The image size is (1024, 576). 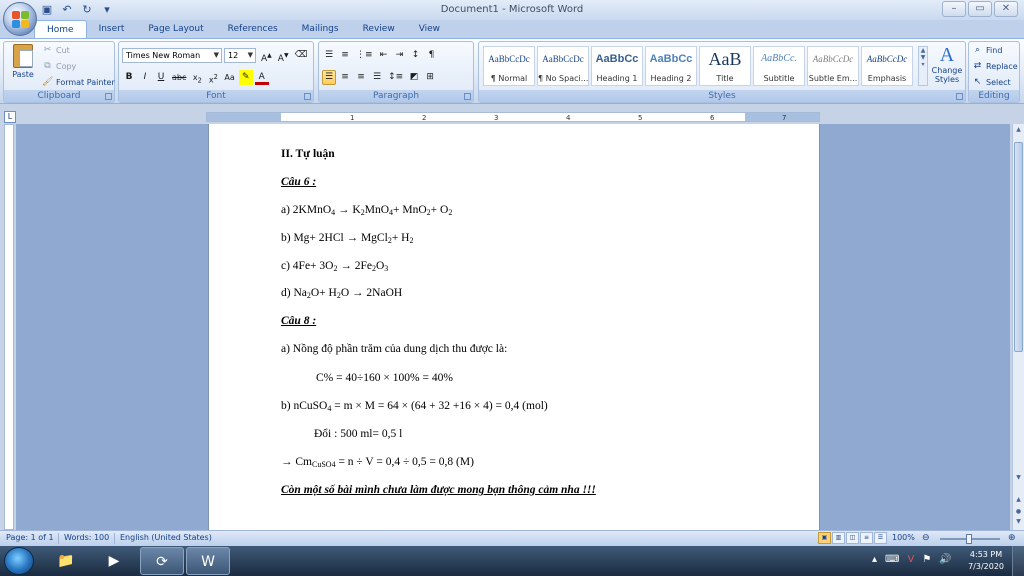 What do you see at coordinates (991, 82) in the screenshot?
I see `select-button: ↖ Select` at bounding box center [991, 82].